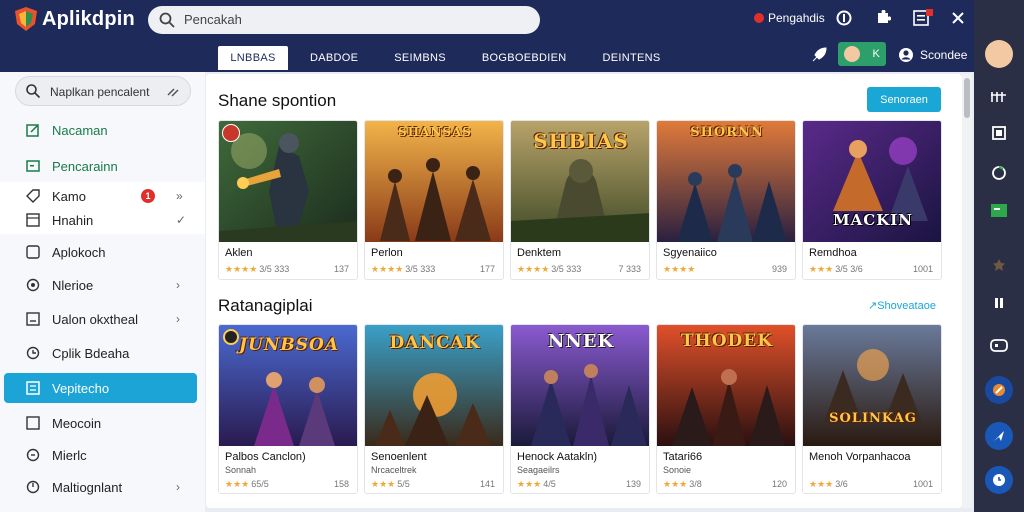 The width and height of the screenshot is (1024, 512). Describe the element at coordinates (80, 130) in the screenshot. I see `sidebar-item-label: Nacaman` at that location.